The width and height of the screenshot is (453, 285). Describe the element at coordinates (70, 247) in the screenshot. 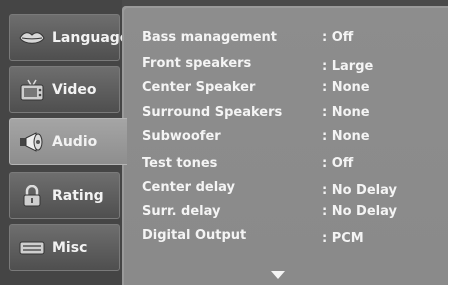

I see `tab-misc-label: Misc` at that location.